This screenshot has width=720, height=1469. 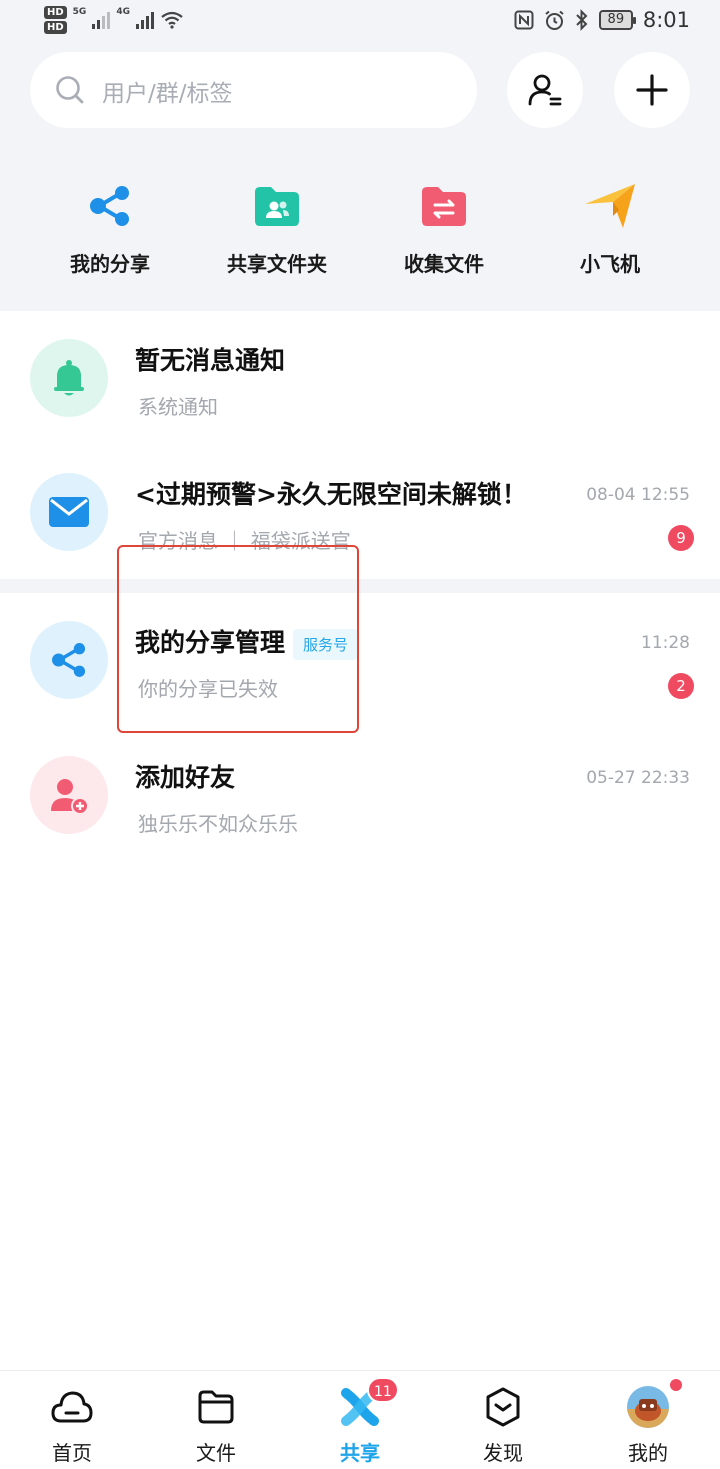 I want to click on shared-folder-icon, so click(x=277, y=206).